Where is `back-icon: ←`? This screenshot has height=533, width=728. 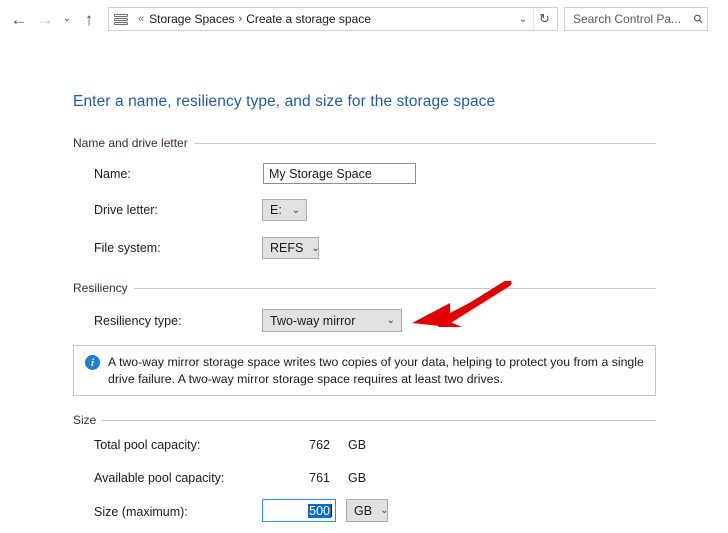 back-icon: ← is located at coordinates (19, 19).